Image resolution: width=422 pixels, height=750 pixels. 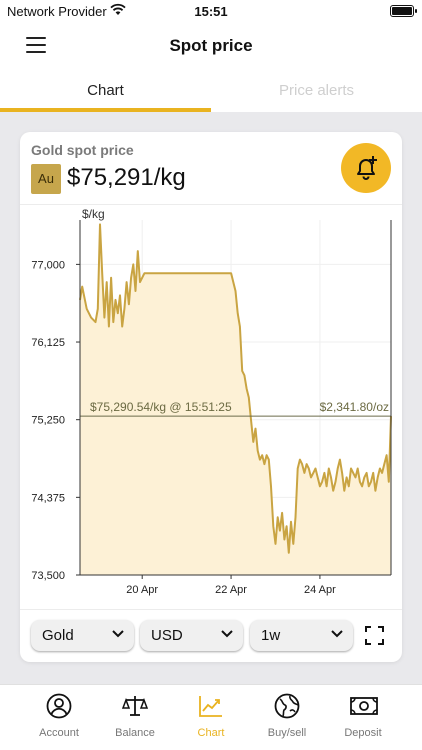 I want to click on tabbar-item-balance: Balance, so click(x=135, y=717).